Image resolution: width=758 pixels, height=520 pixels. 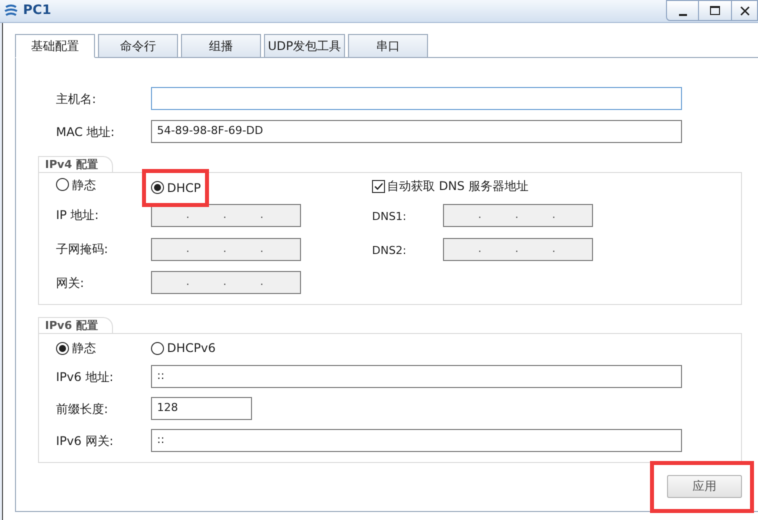 What do you see at coordinates (378, 186) in the screenshot?
I see `check-icon` at bounding box center [378, 186].